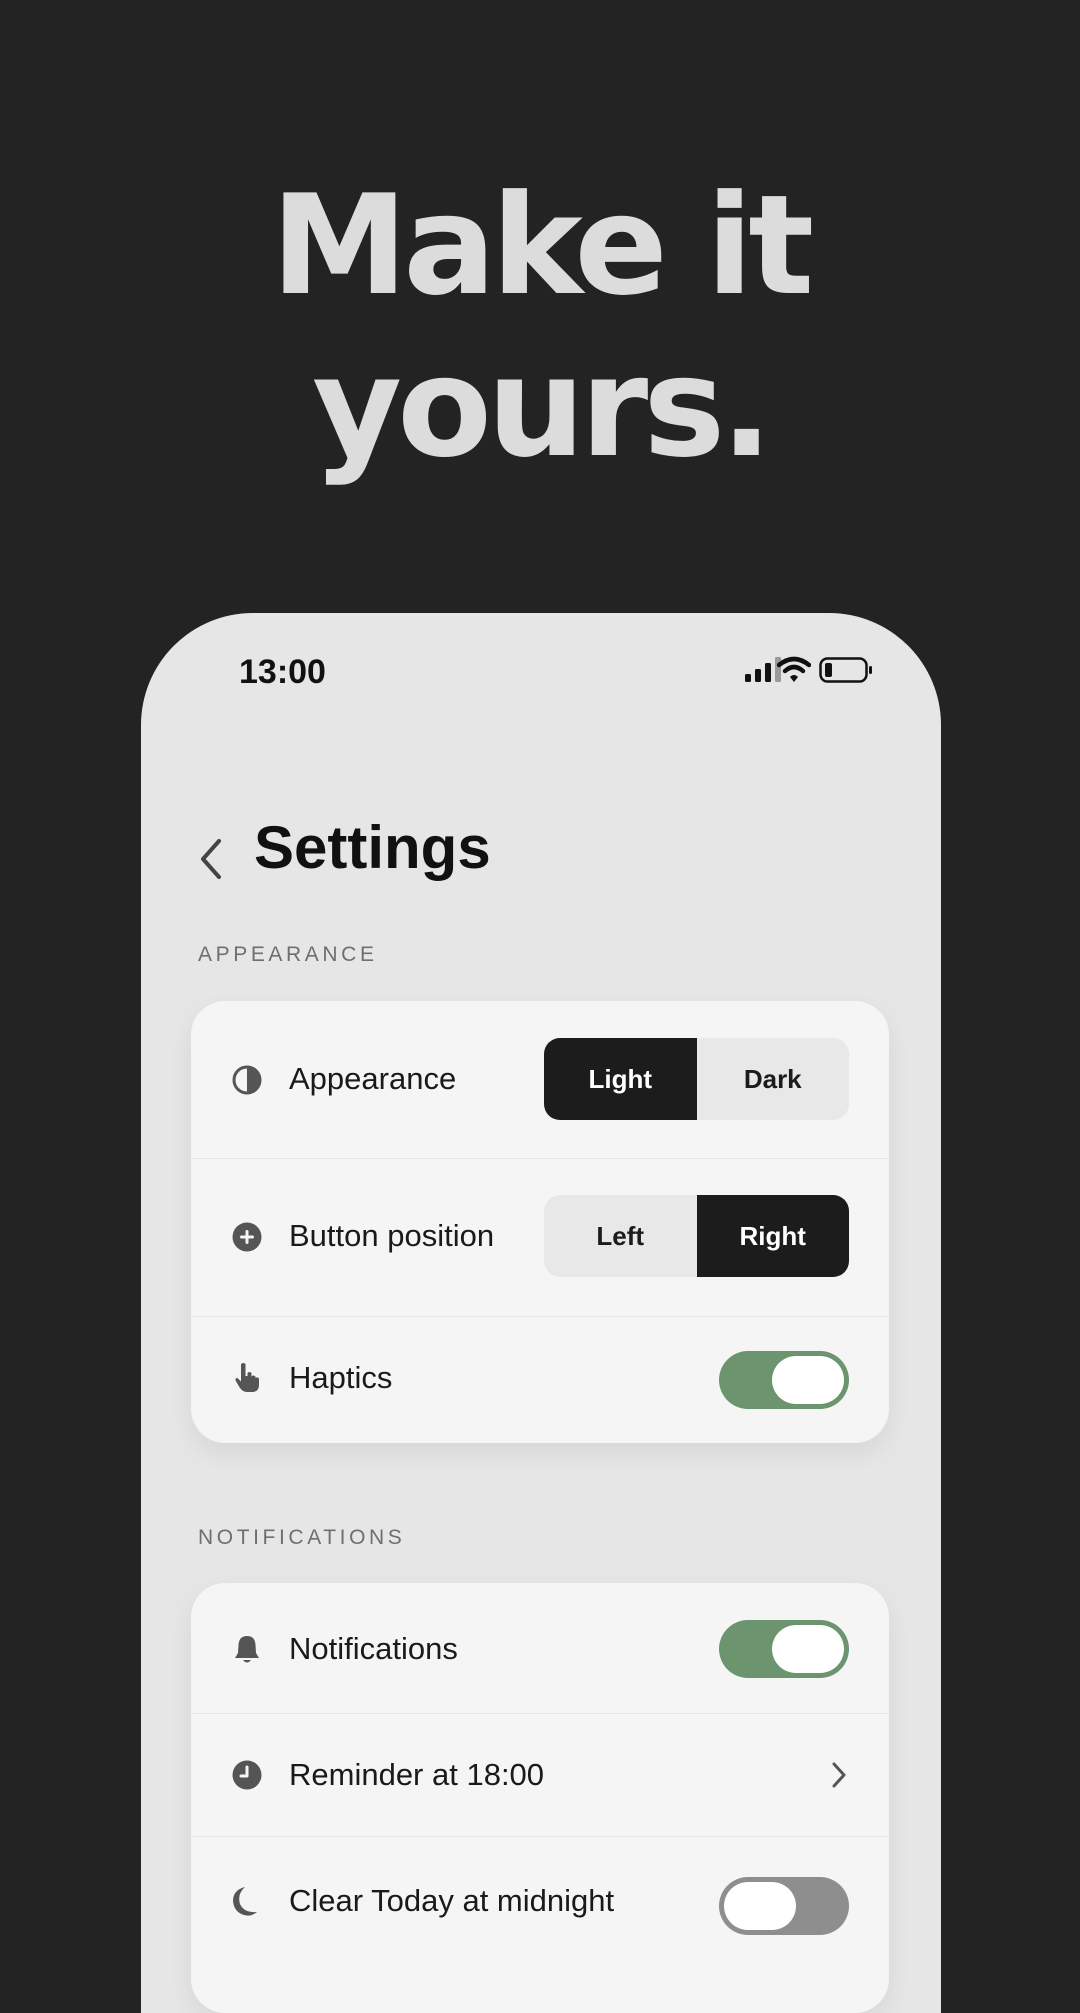 The width and height of the screenshot is (1080, 2013). What do you see at coordinates (341, 1377) in the screenshot?
I see `haptics-label: Haptics` at bounding box center [341, 1377].